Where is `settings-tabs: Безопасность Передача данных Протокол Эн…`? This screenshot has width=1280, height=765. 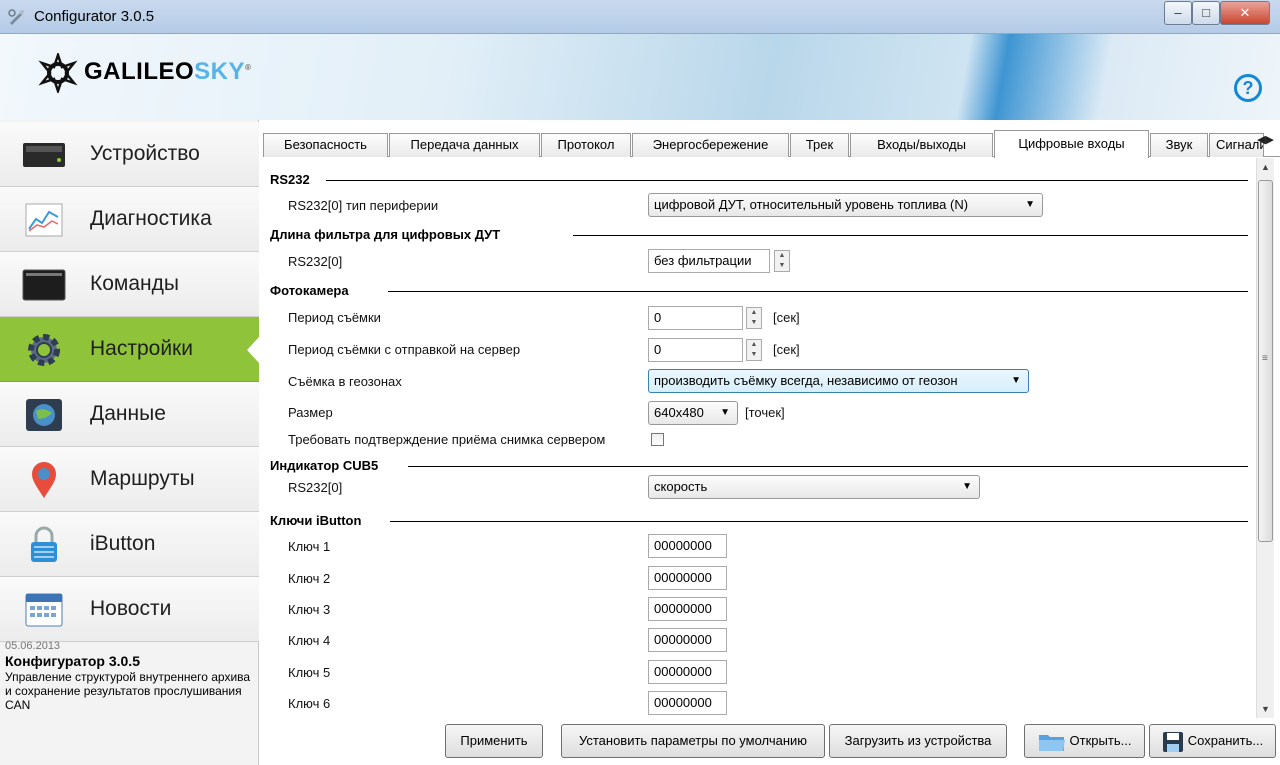
settings-tabs: Безопасность Передача данных Протокол Эн… is located at coordinates (771, 144).